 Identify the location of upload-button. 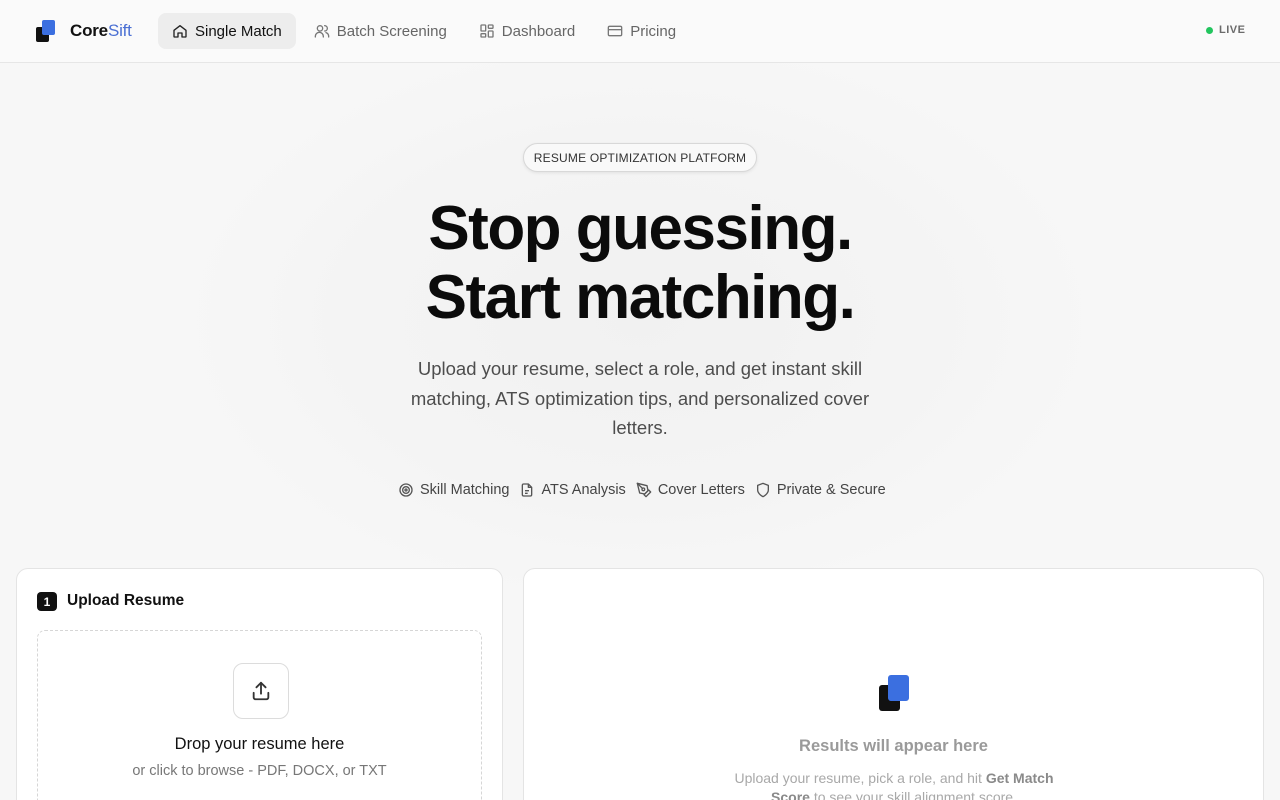
(261, 691).